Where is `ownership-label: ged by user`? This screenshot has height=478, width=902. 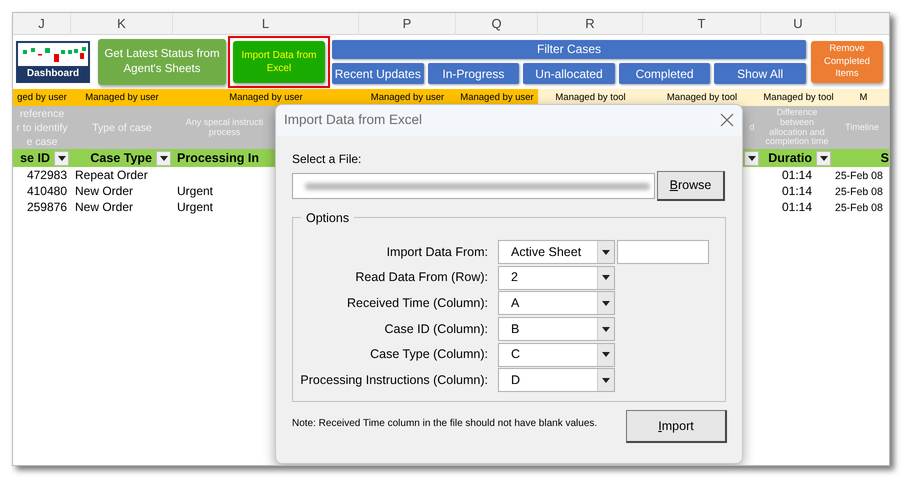 ownership-label: ged by user is located at coordinates (42, 97).